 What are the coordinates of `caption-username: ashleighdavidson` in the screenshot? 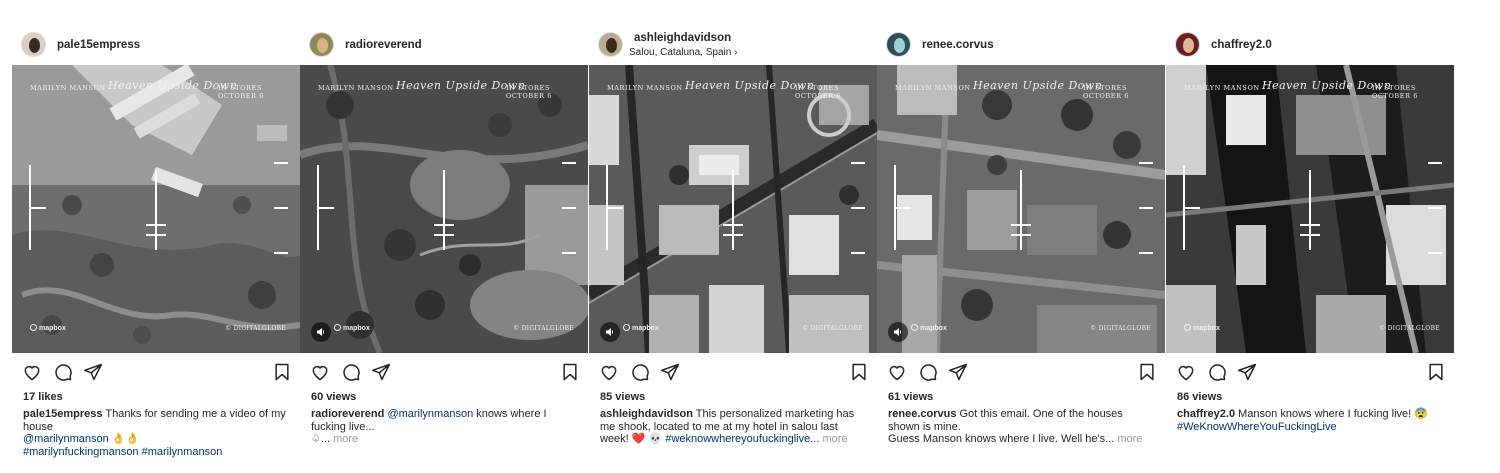 It's located at (646, 414).